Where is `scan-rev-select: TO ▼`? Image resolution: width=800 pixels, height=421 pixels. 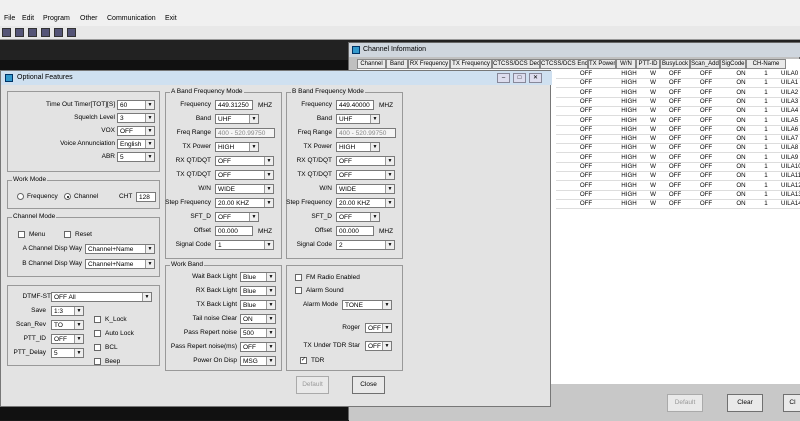 scan-rev-select: TO ▼ is located at coordinates (67, 325).